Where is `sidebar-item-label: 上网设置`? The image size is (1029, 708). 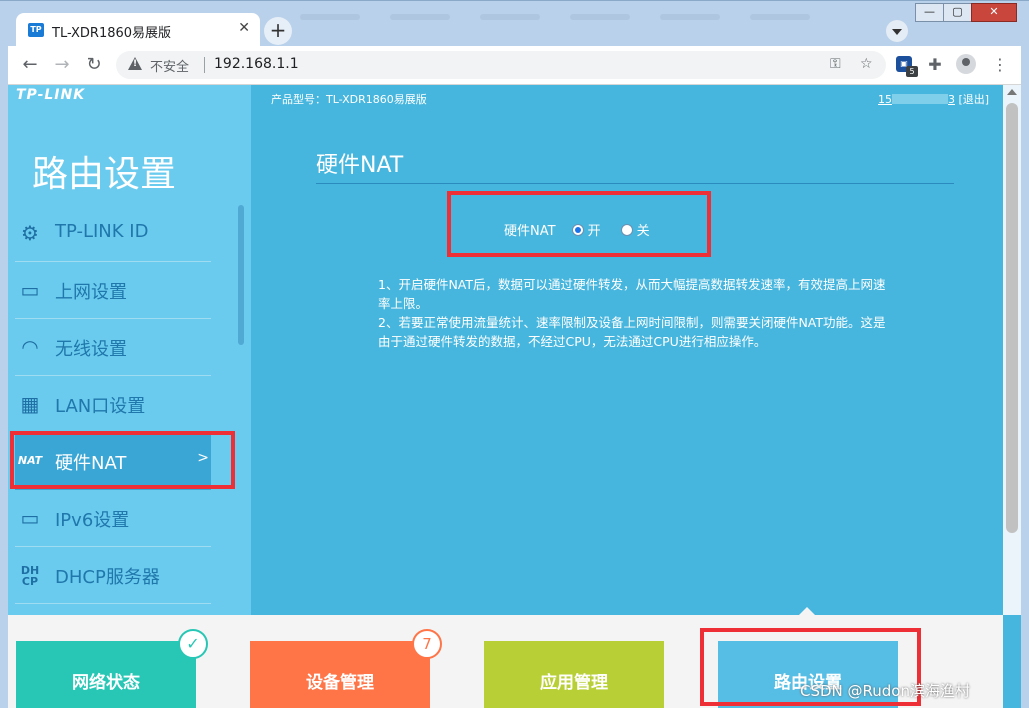 sidebar-item-label: 上网设置 is located at coordinates (91, 292).